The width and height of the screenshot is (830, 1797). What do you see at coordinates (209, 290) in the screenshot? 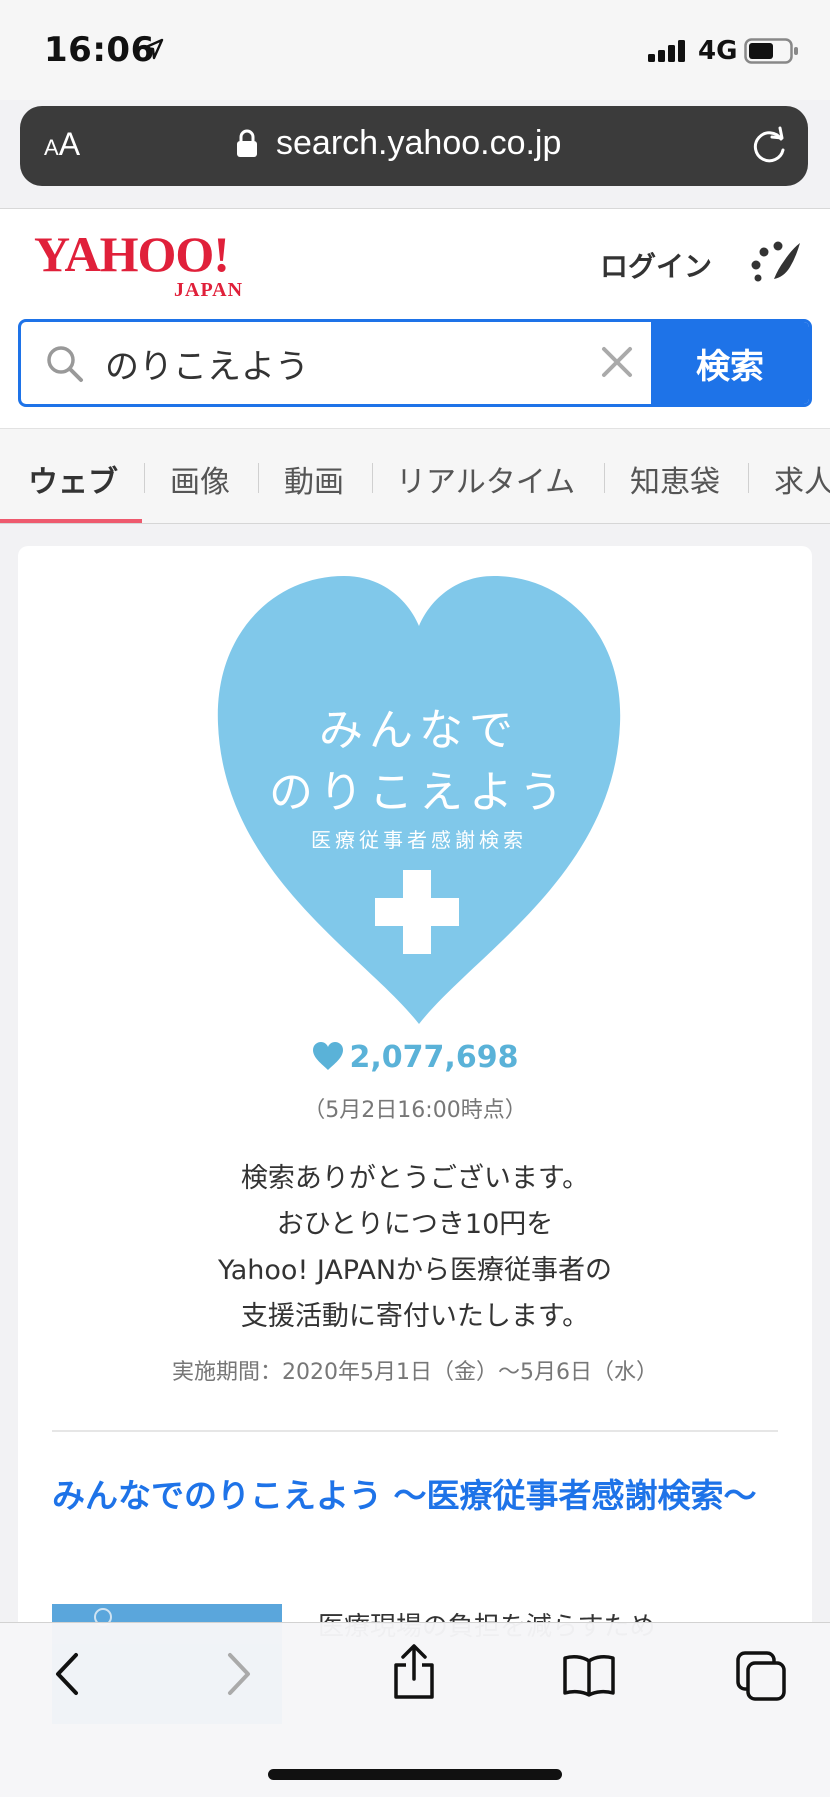
I see `logo-sub-text: JAPAN` at bounding box center [209, 290].